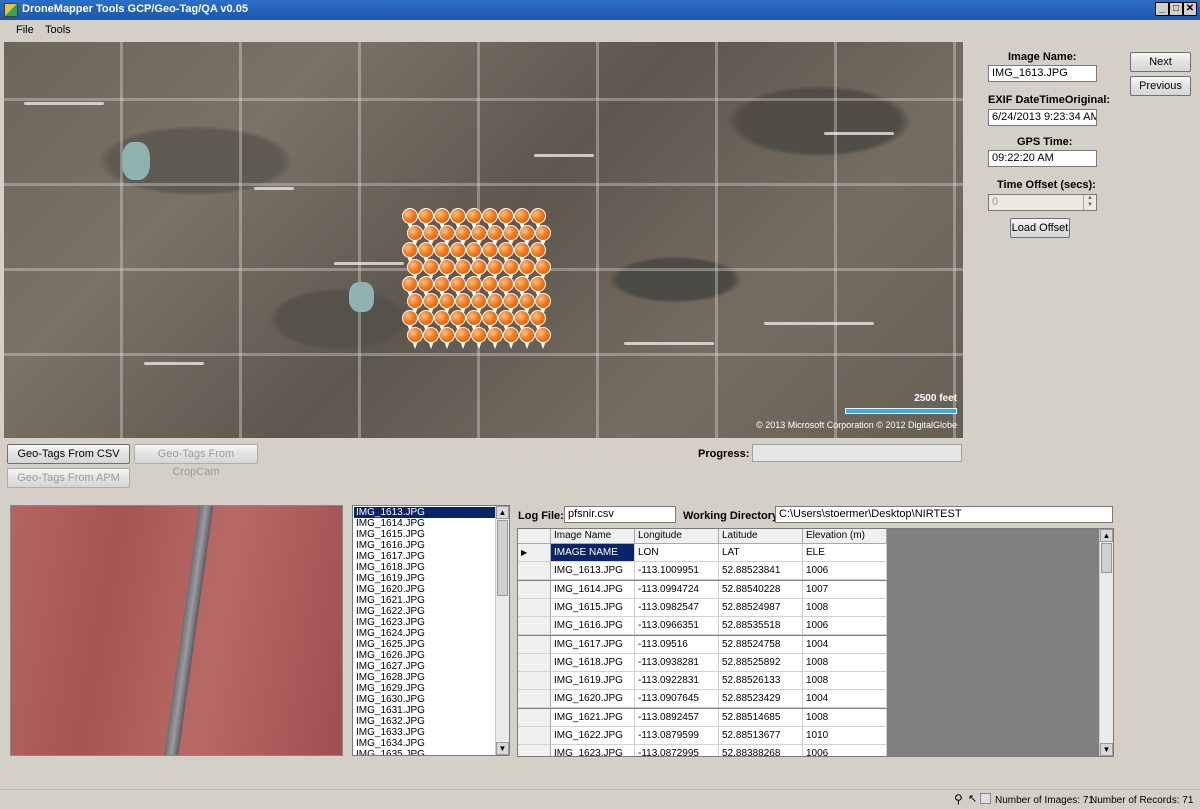 This screenshot has width=1200, height=809. Describe the element at coordinates (677, 699) in the screenshot. I see `grid-cell: -113.0907645` at that location.